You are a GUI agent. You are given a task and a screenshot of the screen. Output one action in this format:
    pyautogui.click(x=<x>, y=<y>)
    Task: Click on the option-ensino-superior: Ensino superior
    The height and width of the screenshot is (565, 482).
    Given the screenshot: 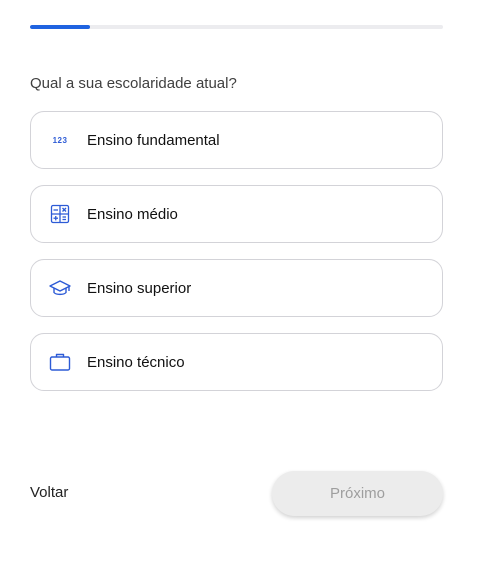 What is the action you would take?
    pyautogui.click(x=236, y=288)
    